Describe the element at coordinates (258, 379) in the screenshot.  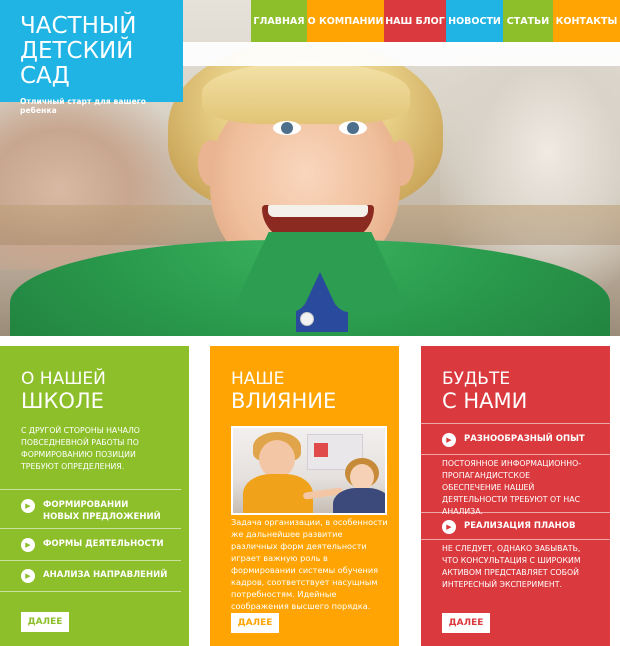
I see `influence-title-line1: Наше` at that location.